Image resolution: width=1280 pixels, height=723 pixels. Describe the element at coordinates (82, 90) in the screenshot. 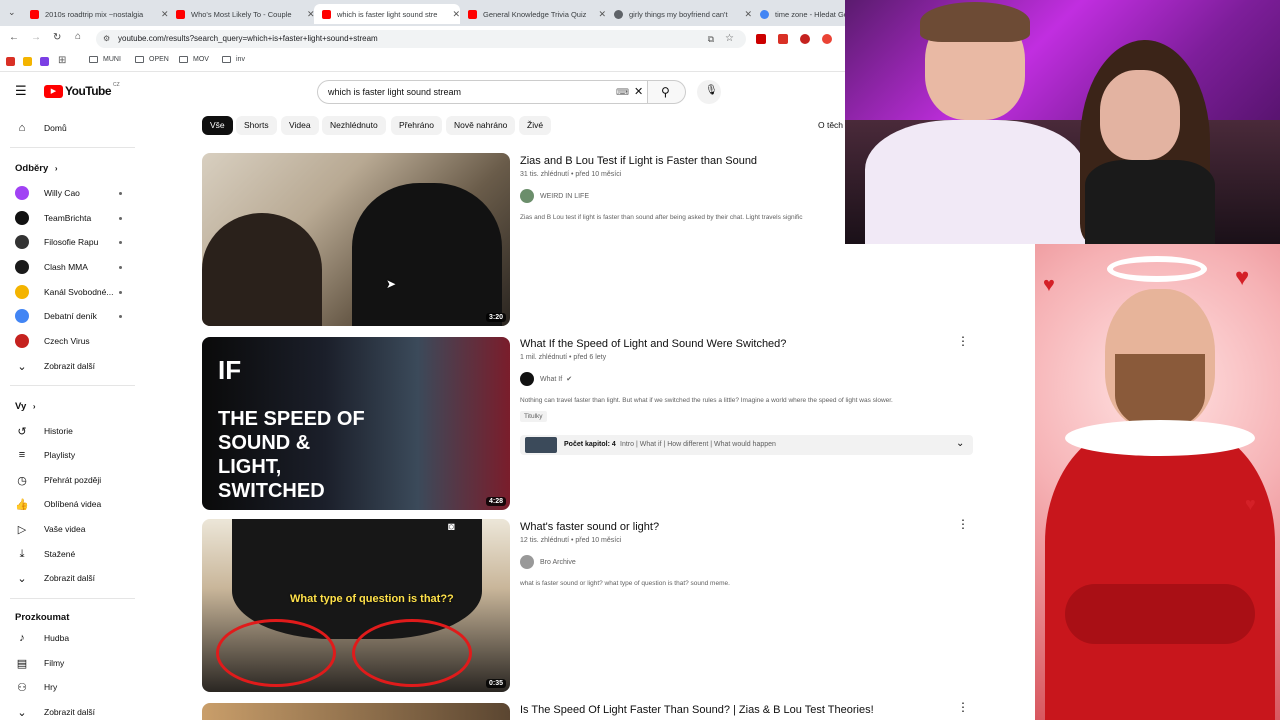

I see `youtube-logo: ▶ YouTube CZ` at that location.